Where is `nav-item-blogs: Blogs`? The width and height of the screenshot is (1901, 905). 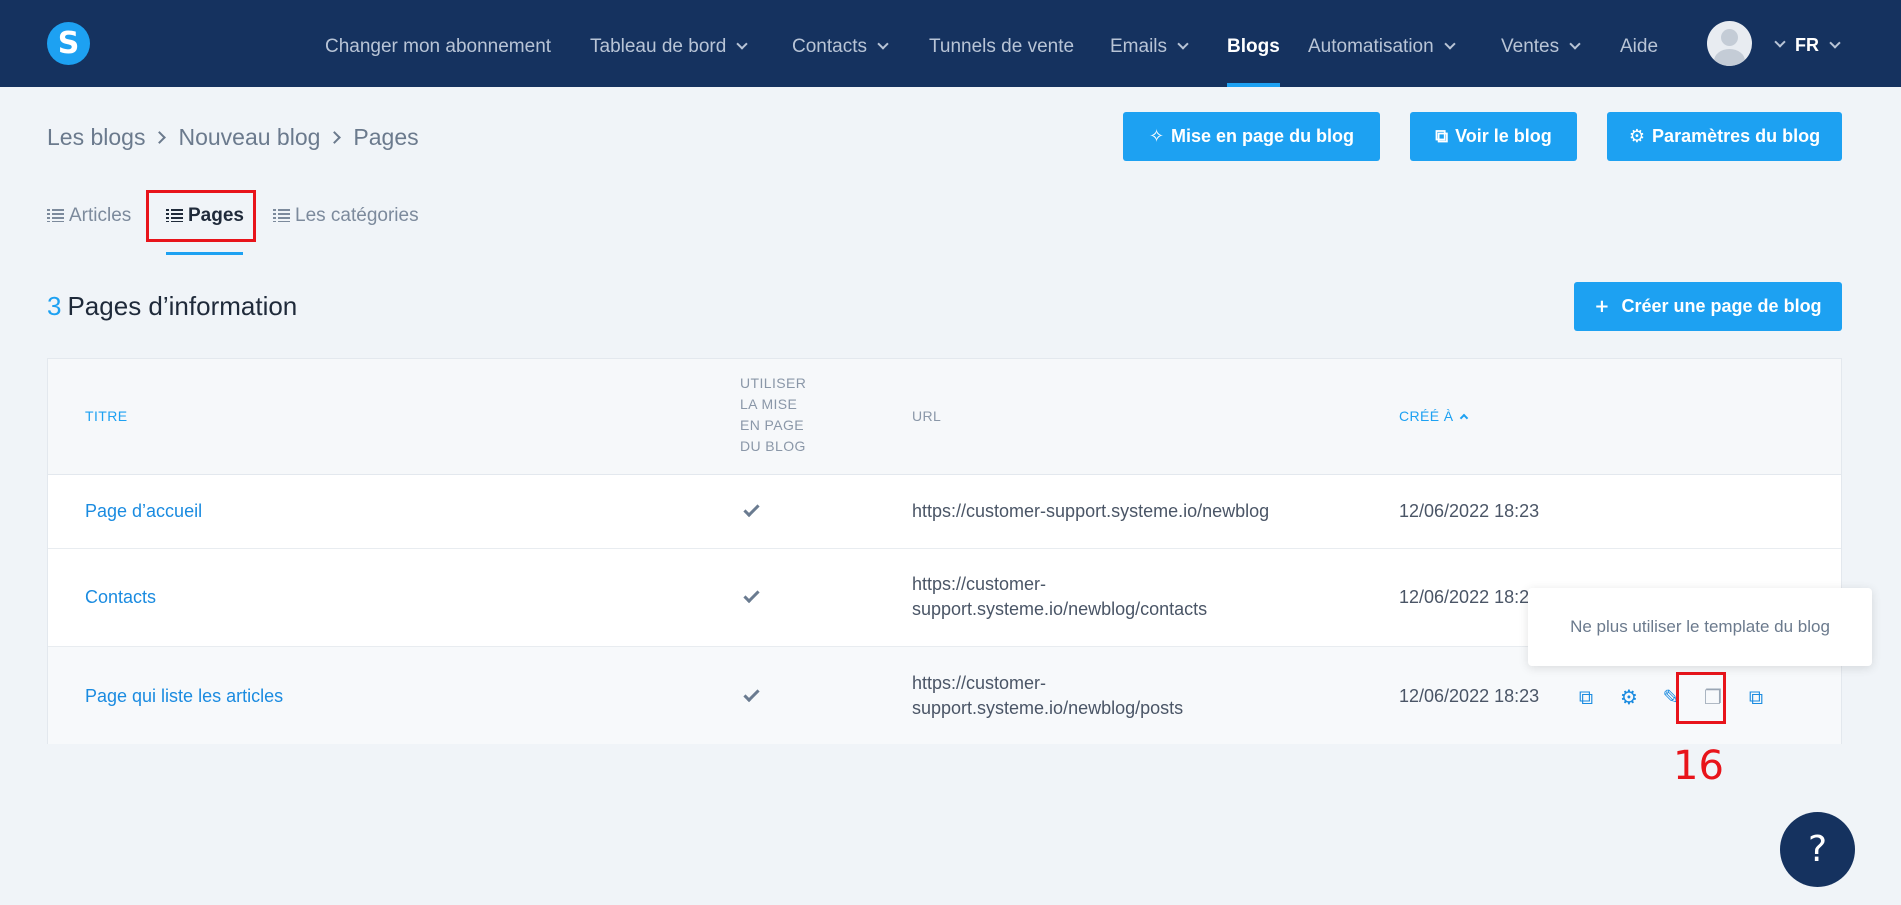
nav-item-blogs: Blogs is located at coordinates (1253, 43).